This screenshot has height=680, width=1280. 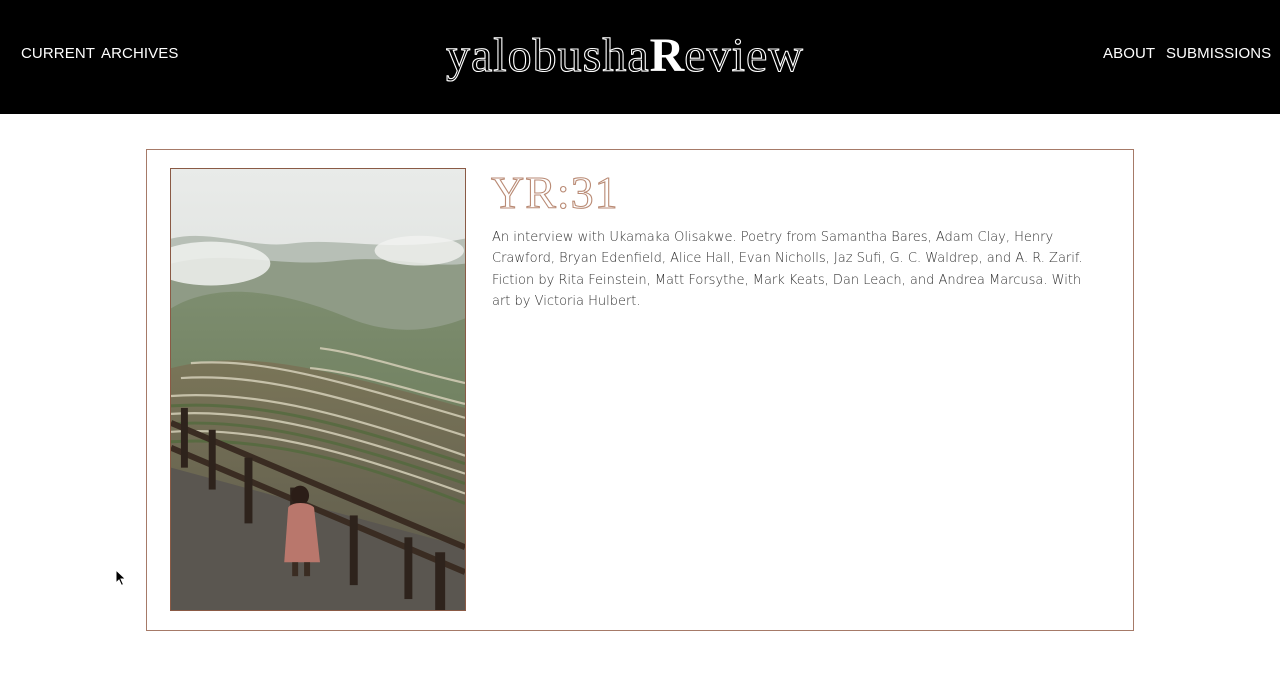 What do you see at coordinates (1218, 53) in the screenshot?
I see `nav-submissions: SUBMISSIONS` at bounding box center [1218, 53].